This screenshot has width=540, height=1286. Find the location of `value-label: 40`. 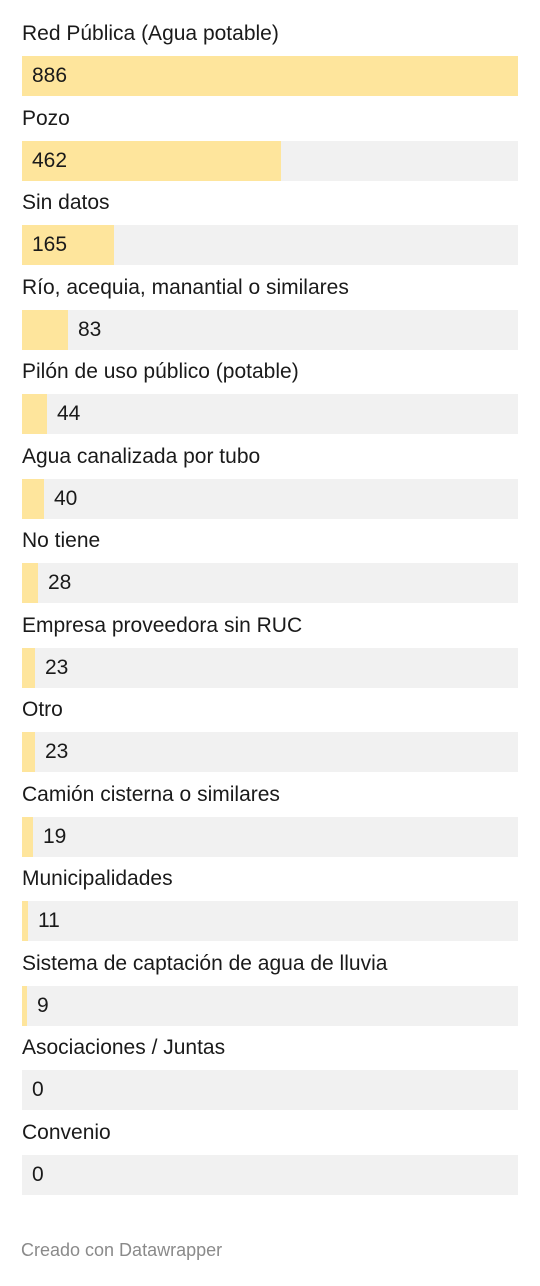

value-label: 40 is located at coordinates (66, 498).